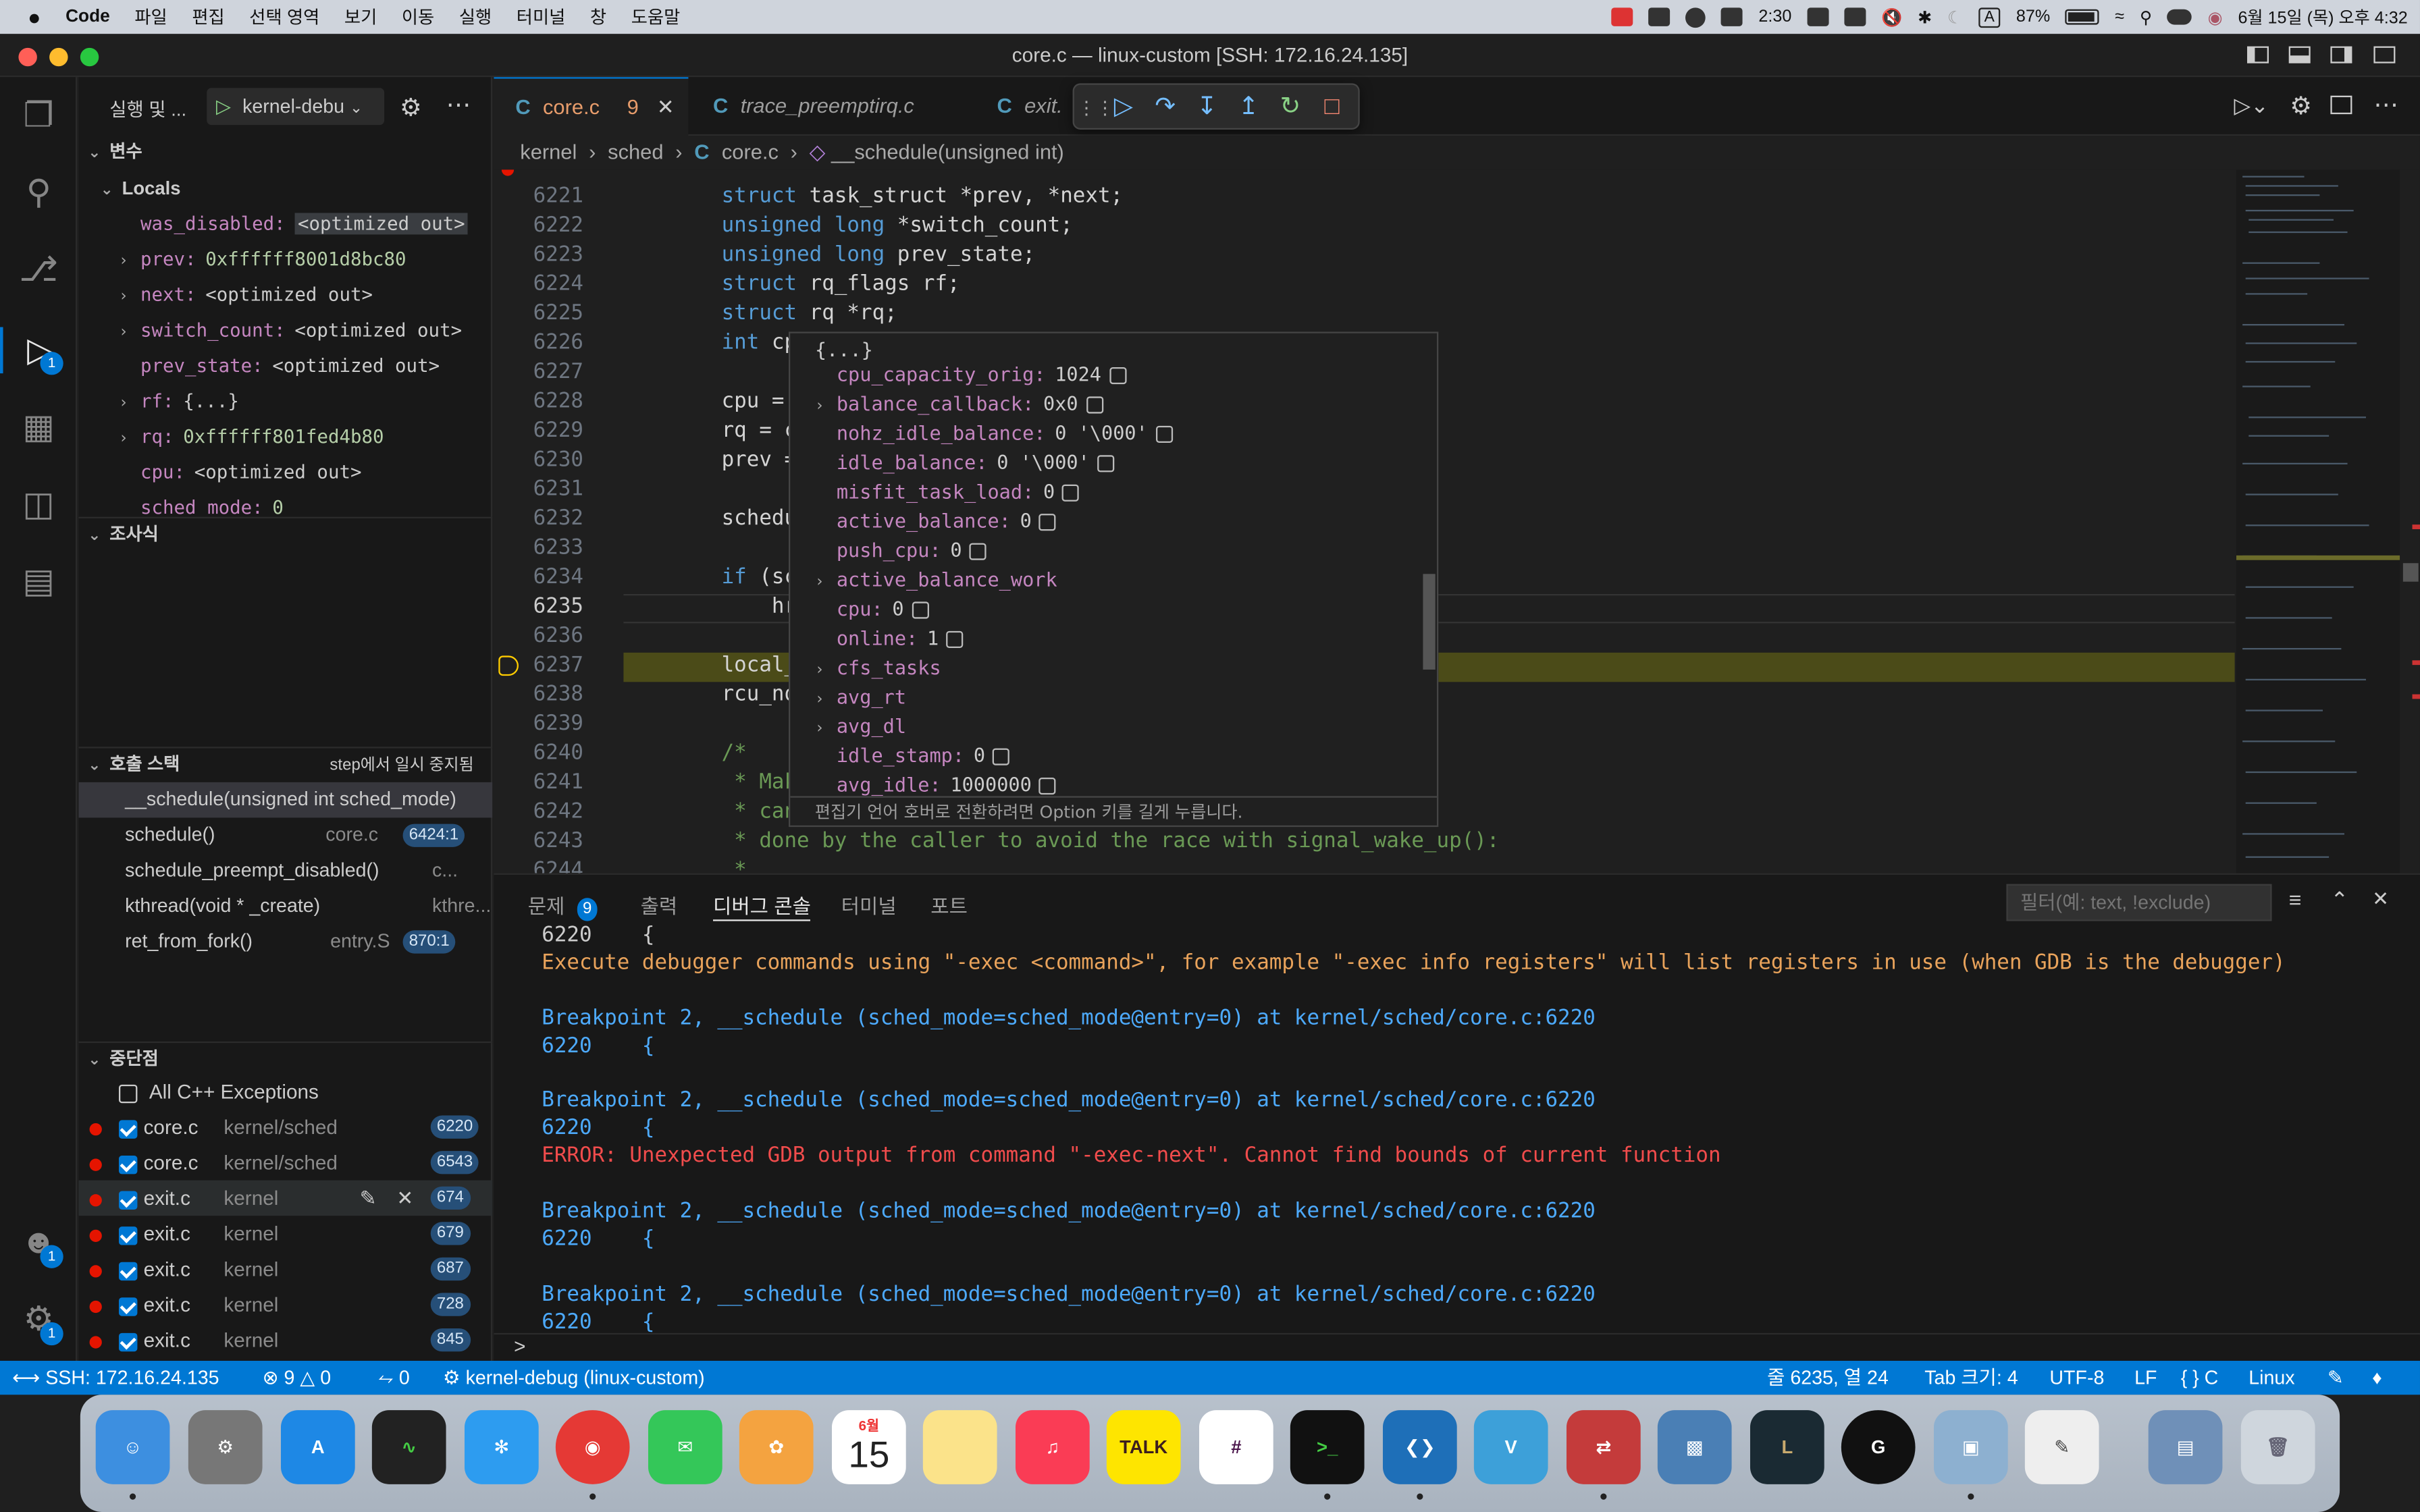  Describe the element at coordinates (286, 942) in the screenshot. I see `callstack-frame: ret_from_fork() entry.S 870:1` at that location.